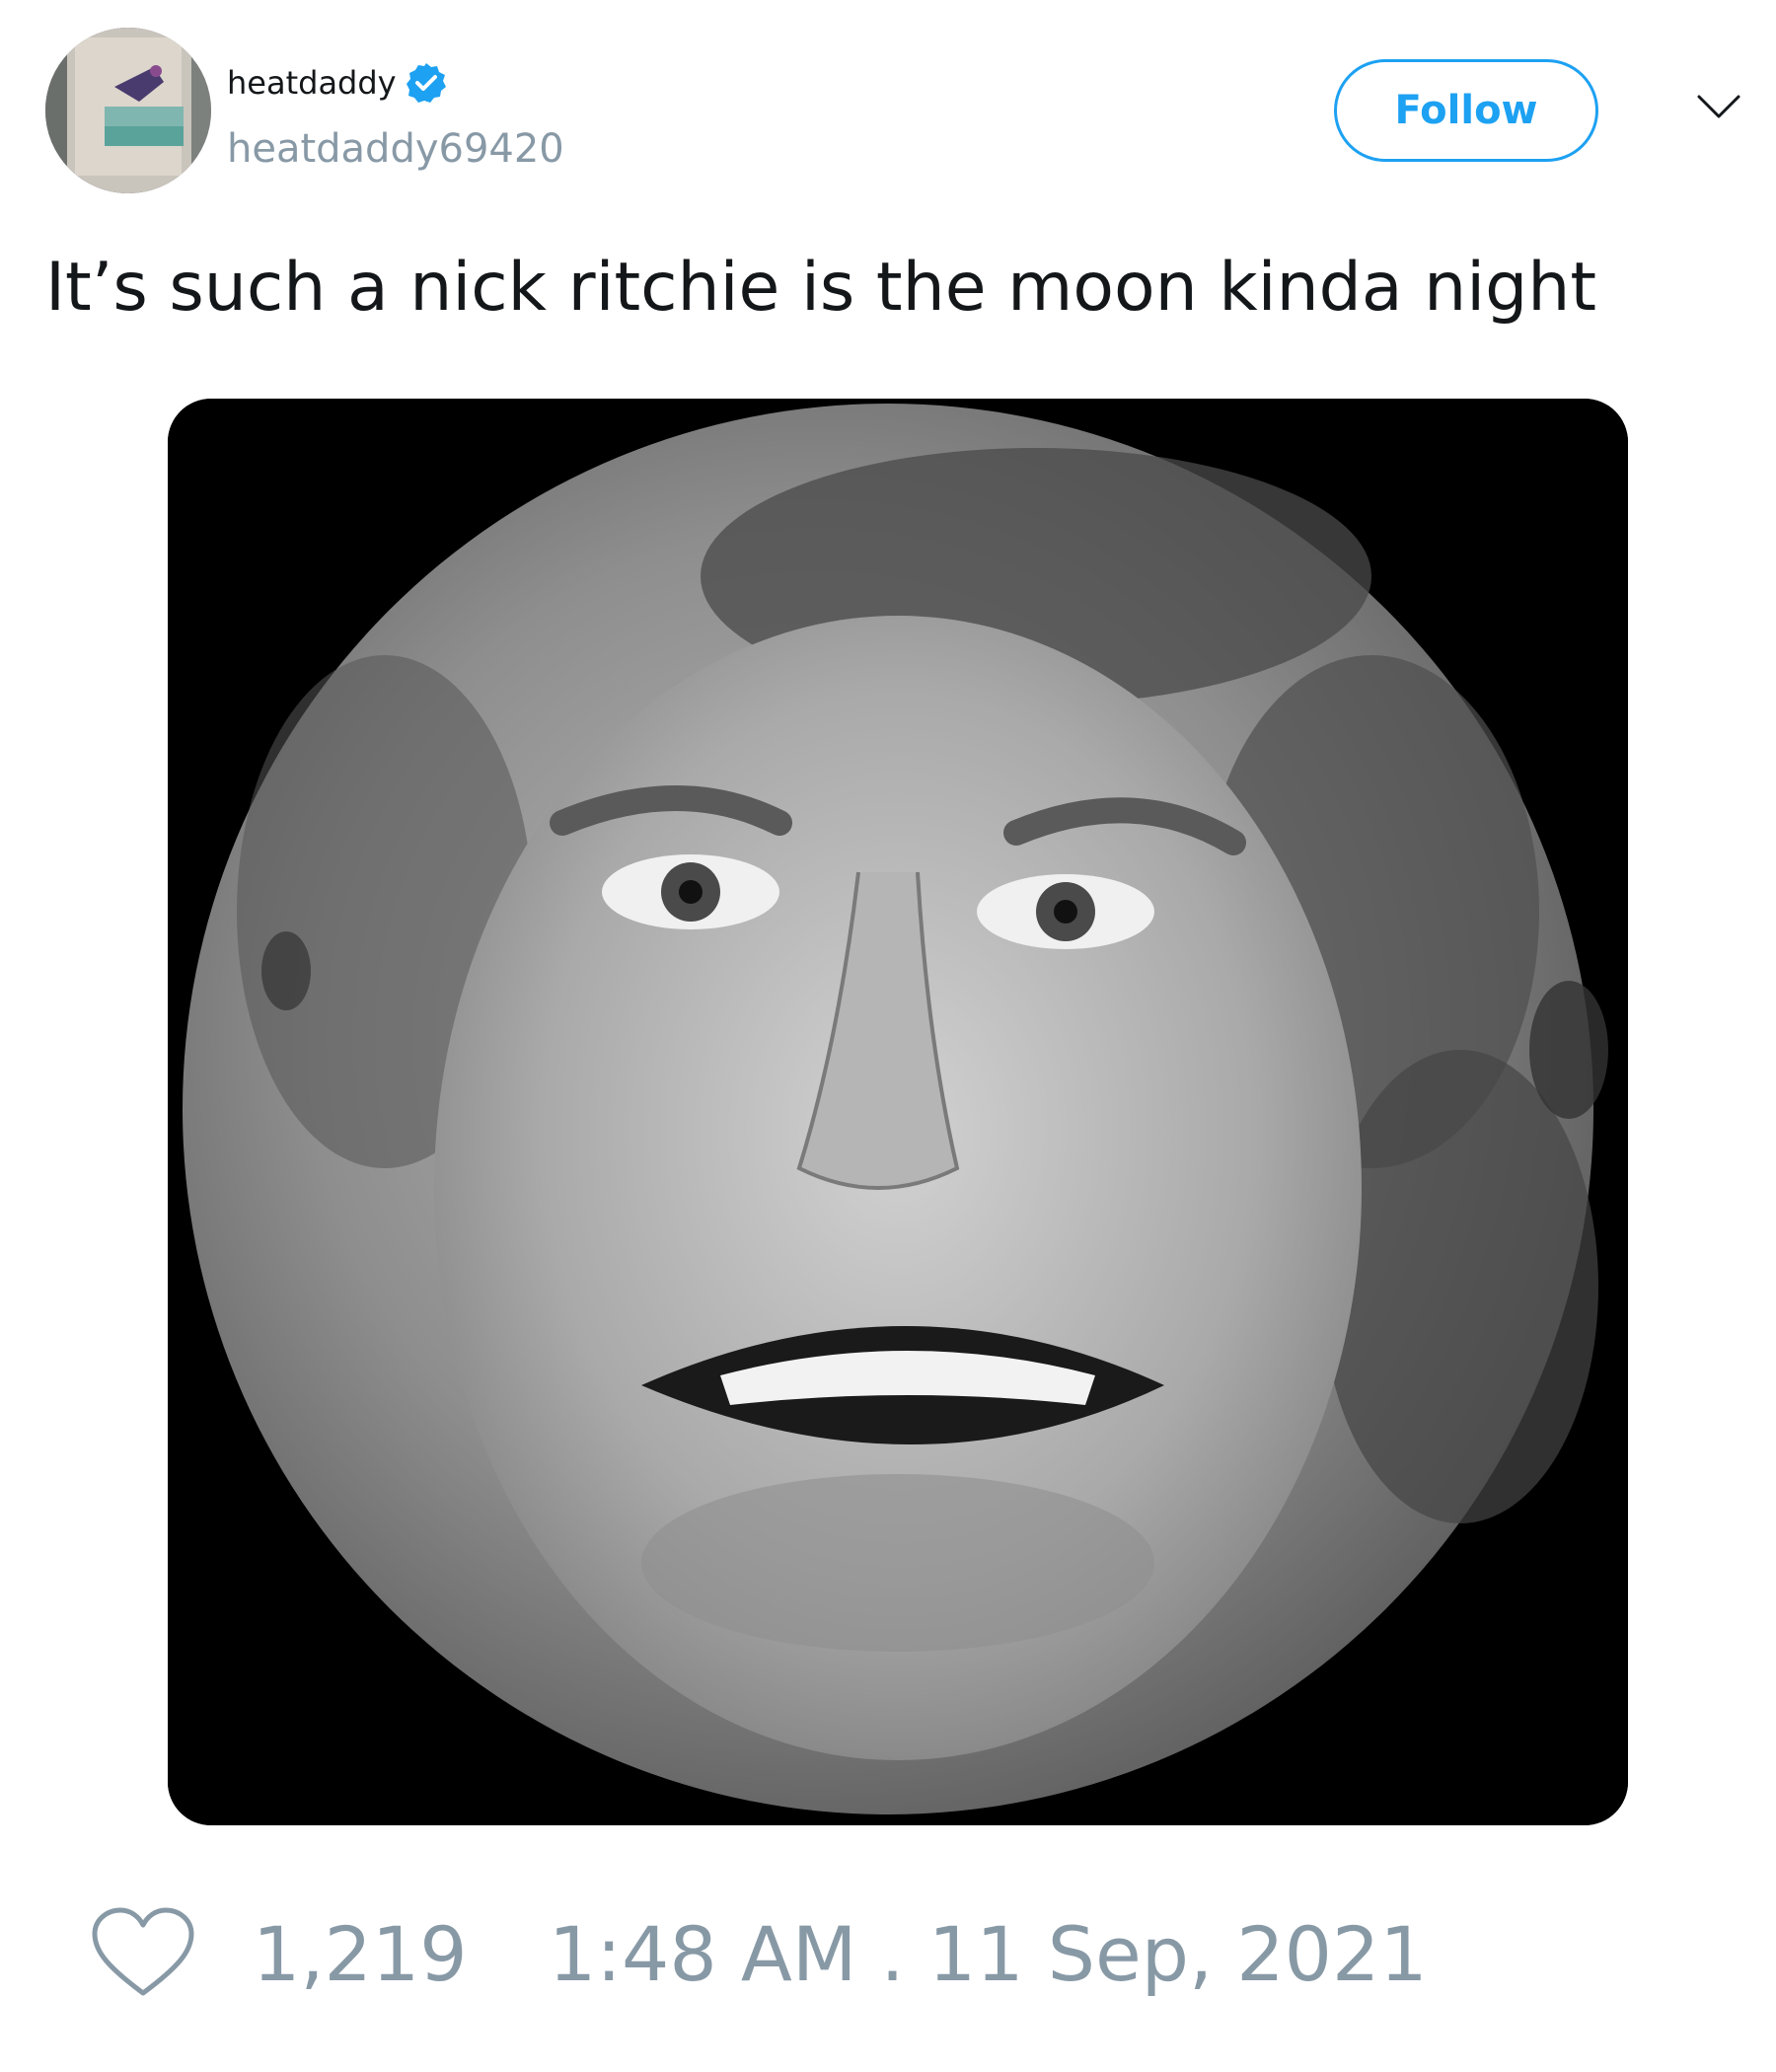  What do you see at coordinates (1466, 111) in the screenshot?
I see `follow-button: Follow` at bounding box center [1466, 111].